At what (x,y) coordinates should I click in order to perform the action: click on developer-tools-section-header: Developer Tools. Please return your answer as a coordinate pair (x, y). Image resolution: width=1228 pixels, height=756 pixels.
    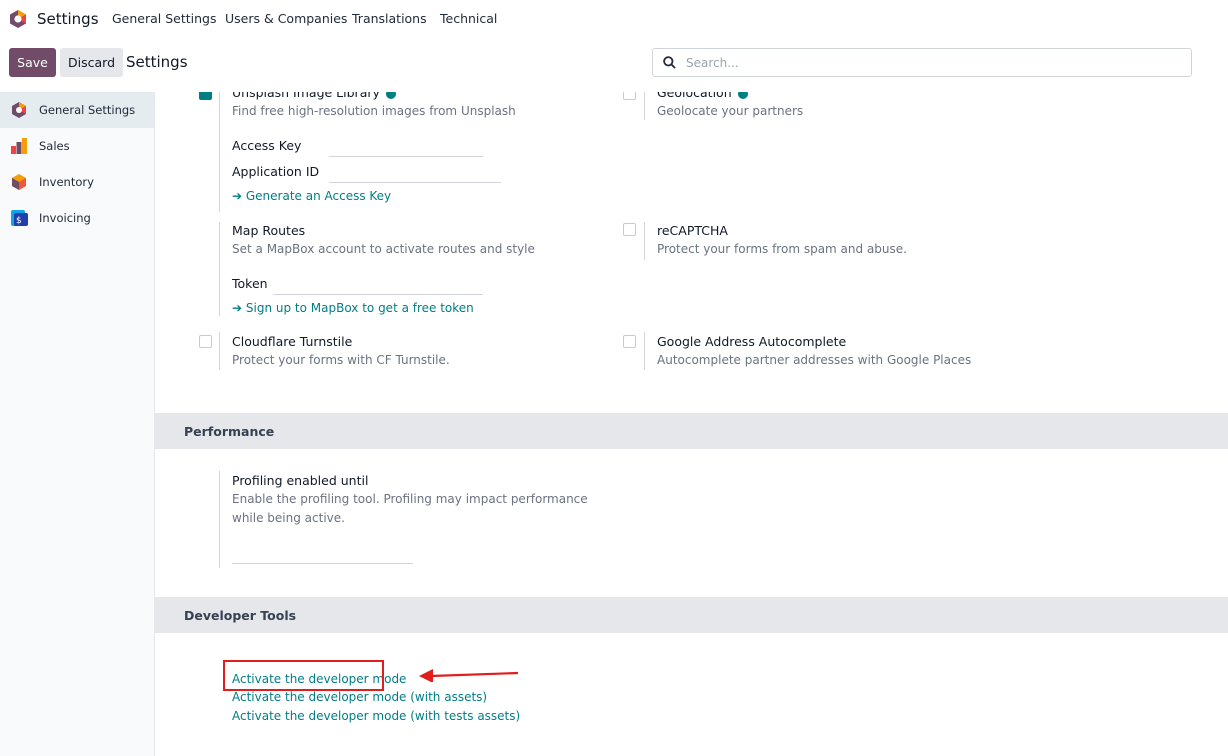
    Looking at the image, I should click on (691, 615).